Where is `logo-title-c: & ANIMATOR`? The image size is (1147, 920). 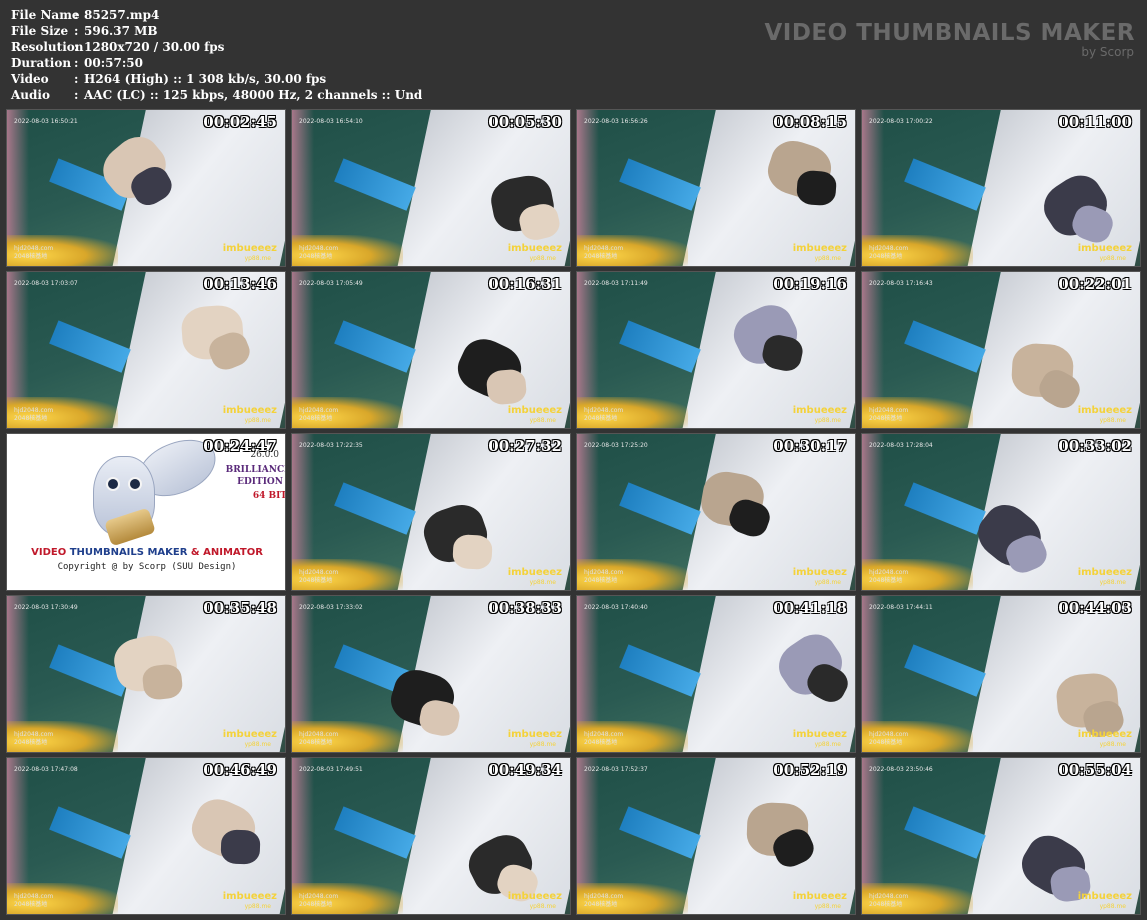
logo-title-c: & ANIMATOR is located at coordinates (226, 552).